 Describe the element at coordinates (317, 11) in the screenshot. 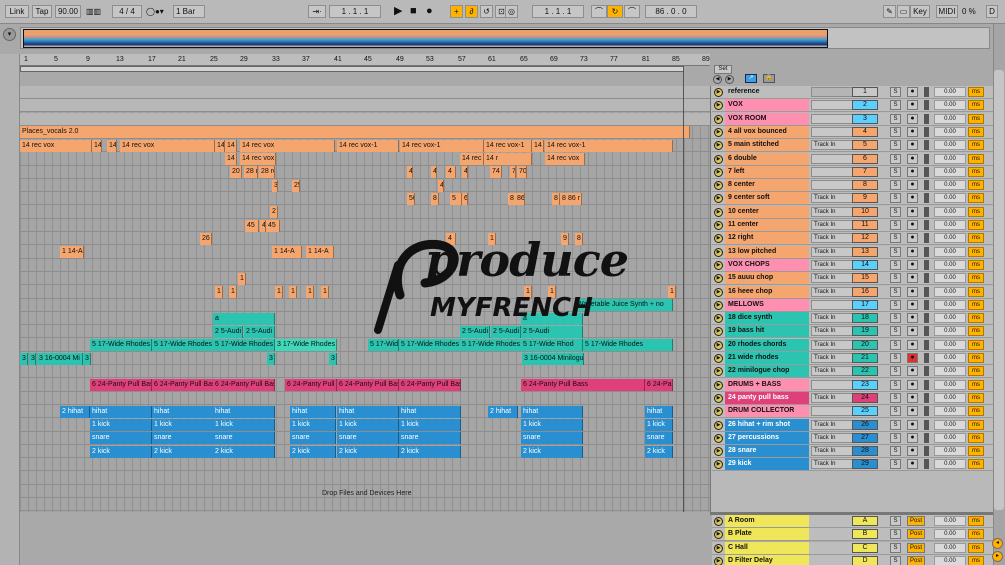

I see `follow-button: ⇥·` at that location.